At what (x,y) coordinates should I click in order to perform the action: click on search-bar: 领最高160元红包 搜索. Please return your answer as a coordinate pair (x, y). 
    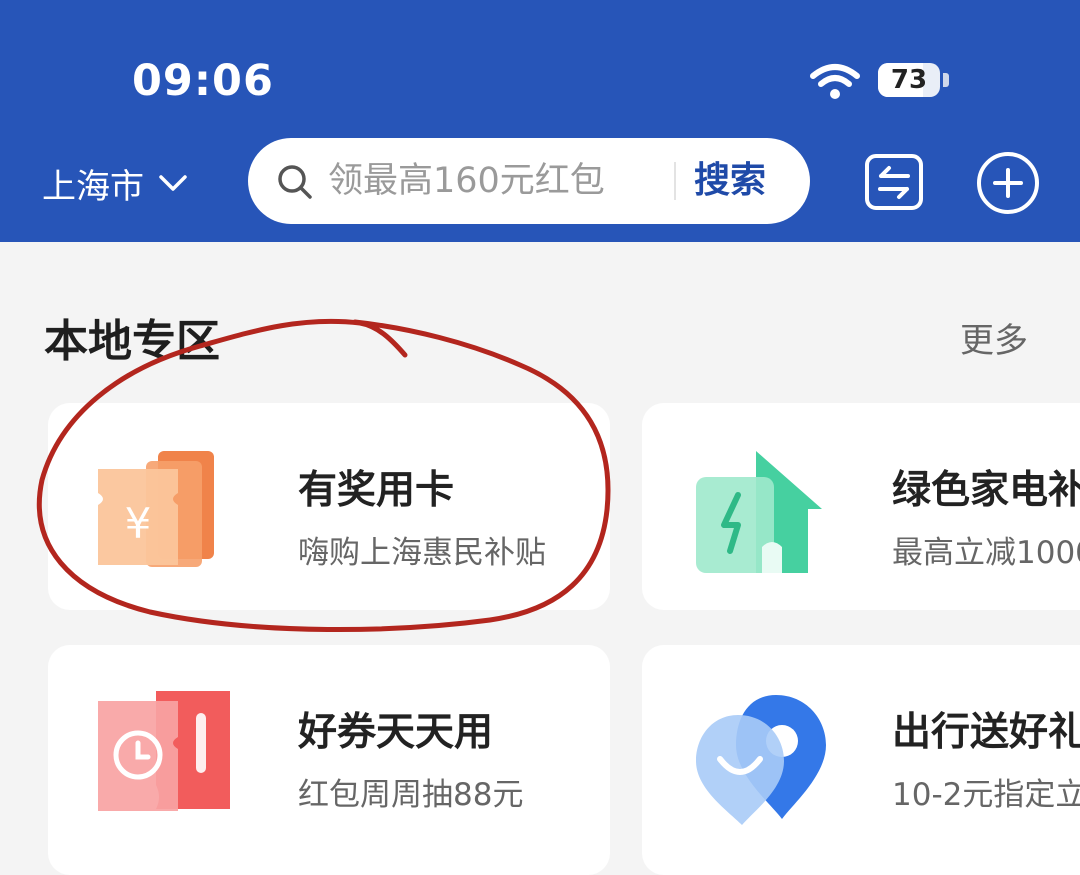
    Looking at the image, I should click on (529, 181).